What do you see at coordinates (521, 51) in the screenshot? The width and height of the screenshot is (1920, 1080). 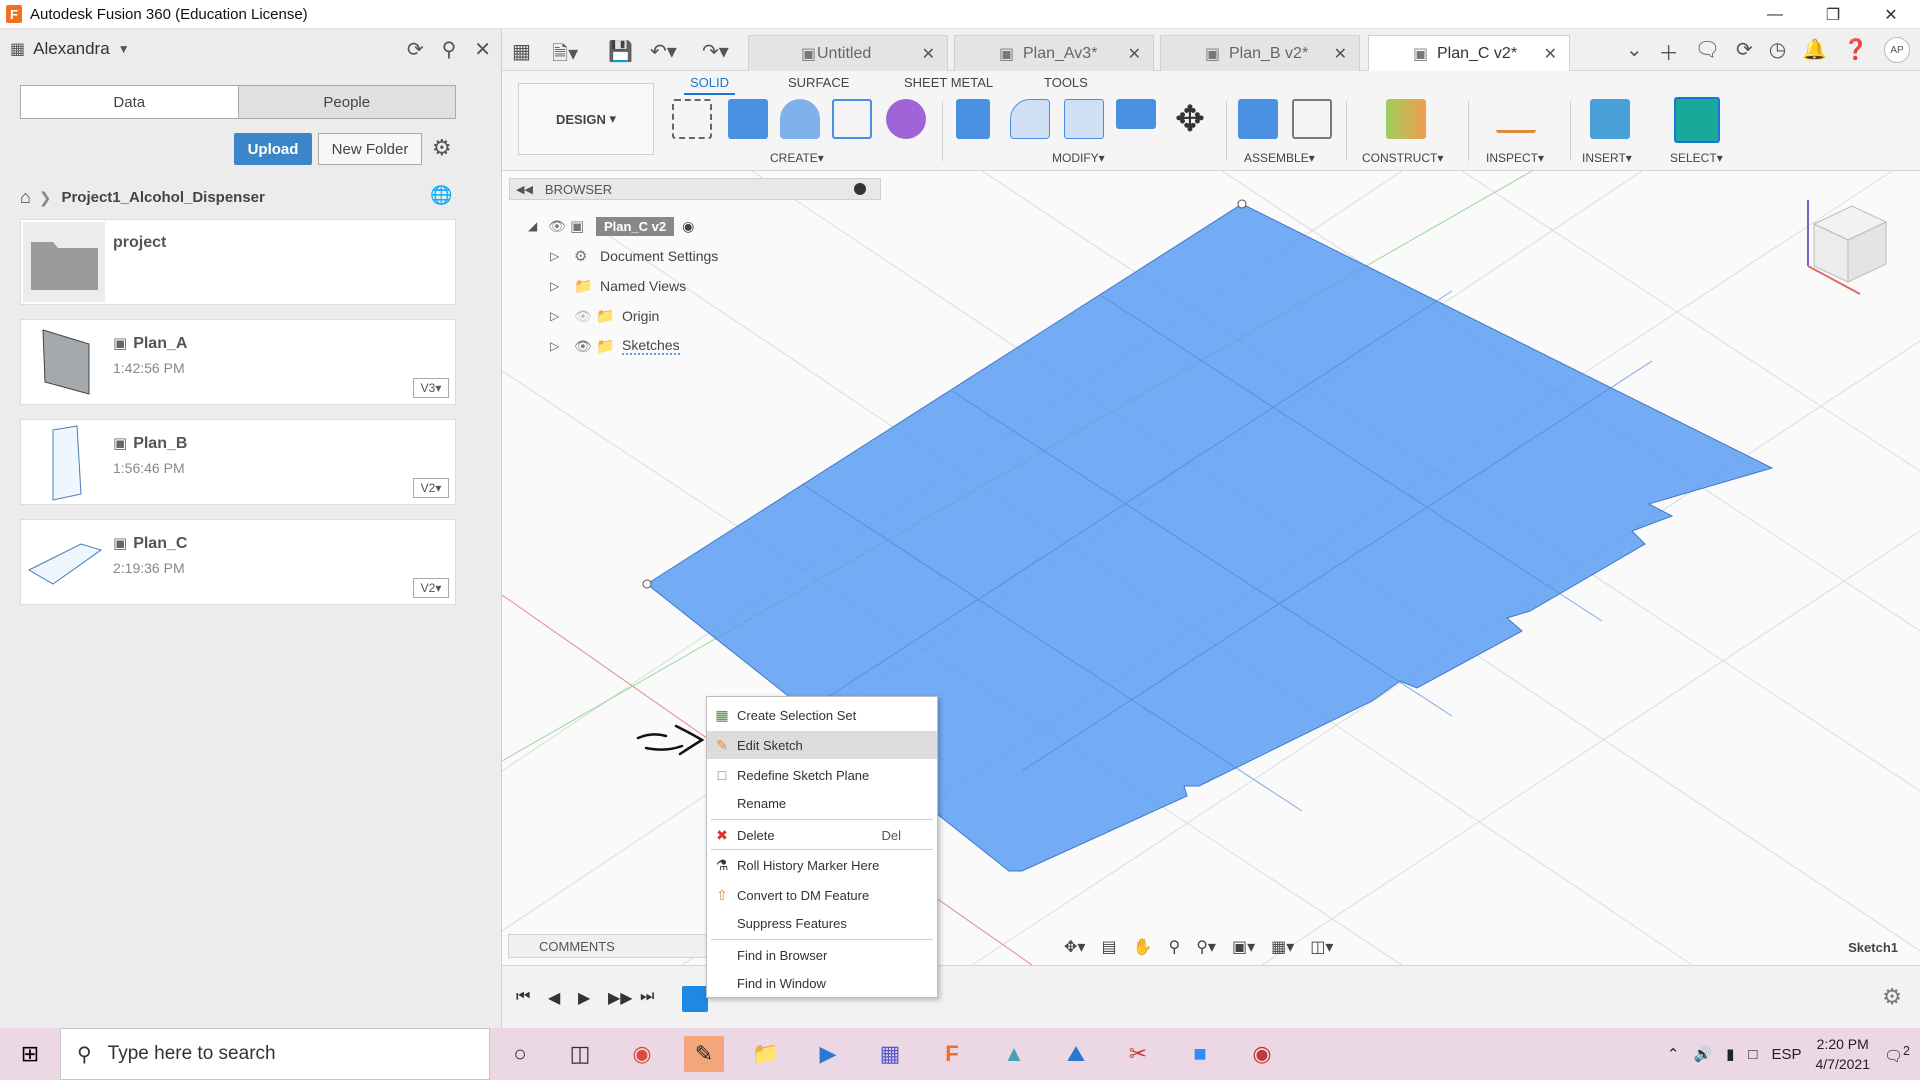 I see `apps-grid-icon: ▦` at bounding box center [521, 51].